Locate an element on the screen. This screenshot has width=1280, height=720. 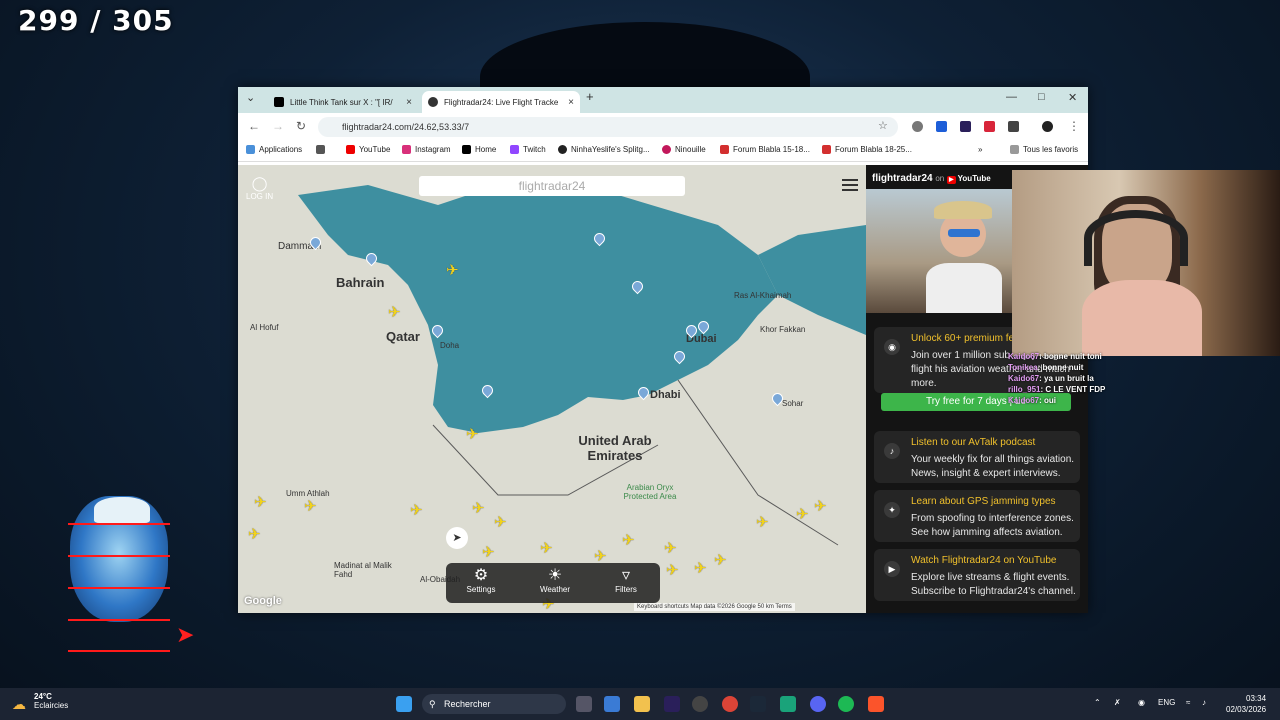
weather-icon: ☁ is located at coordinates (19, 704).